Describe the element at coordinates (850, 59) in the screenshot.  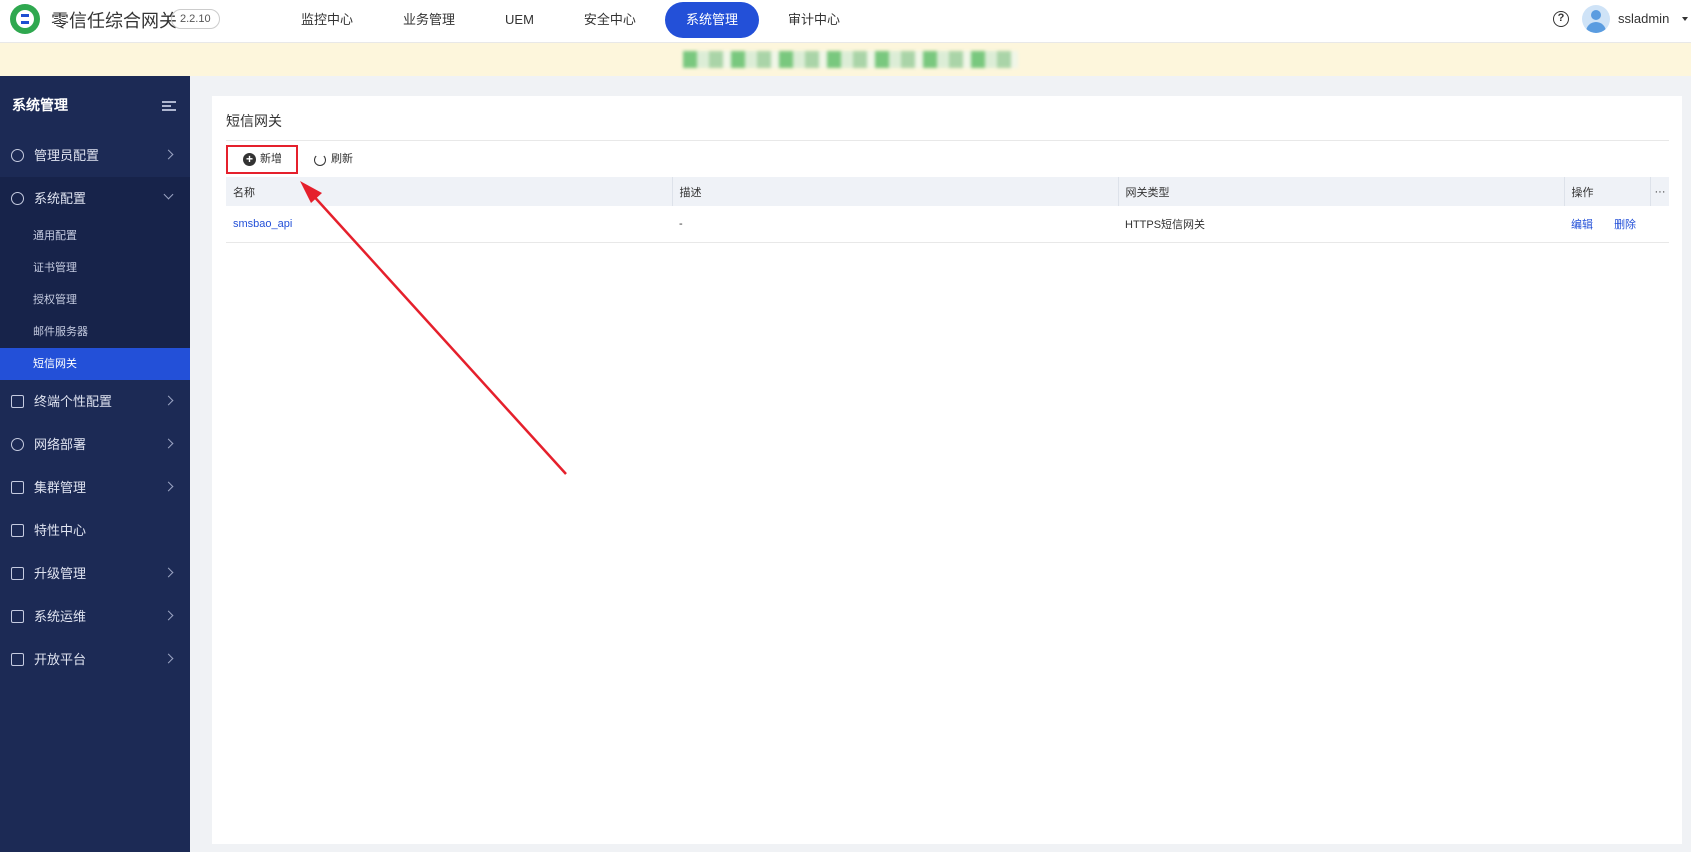
I see `blurred-notice` at that location.